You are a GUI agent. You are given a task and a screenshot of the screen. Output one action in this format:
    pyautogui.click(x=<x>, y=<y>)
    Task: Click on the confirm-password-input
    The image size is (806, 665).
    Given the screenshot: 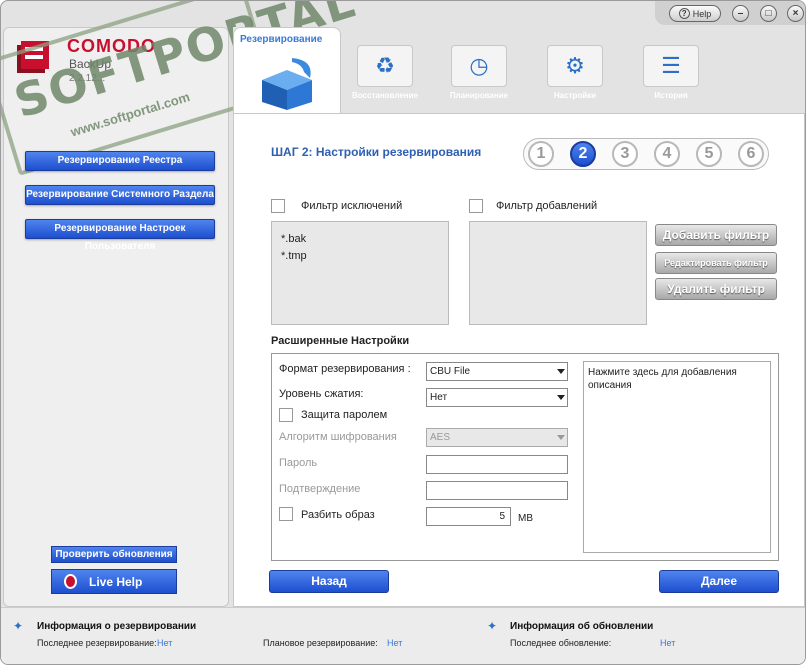 What is the action you would take?
    pyautogui.click(x=497, y=490)
    